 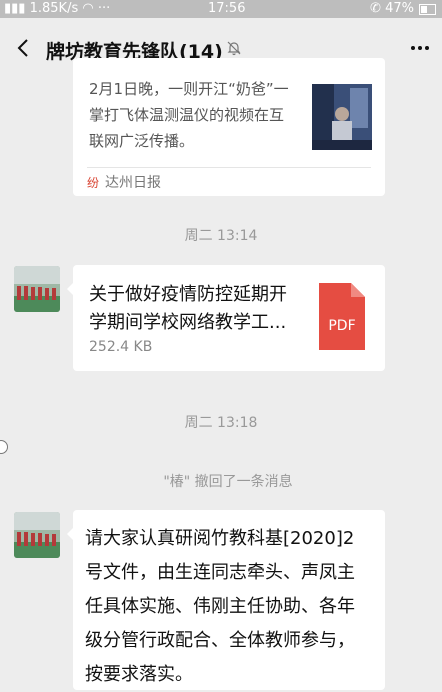 What do you see at coordinates (15, 8) in the screenshot?
I see `signal-icon: ▮▮▮` at bounding box center [15, 8].